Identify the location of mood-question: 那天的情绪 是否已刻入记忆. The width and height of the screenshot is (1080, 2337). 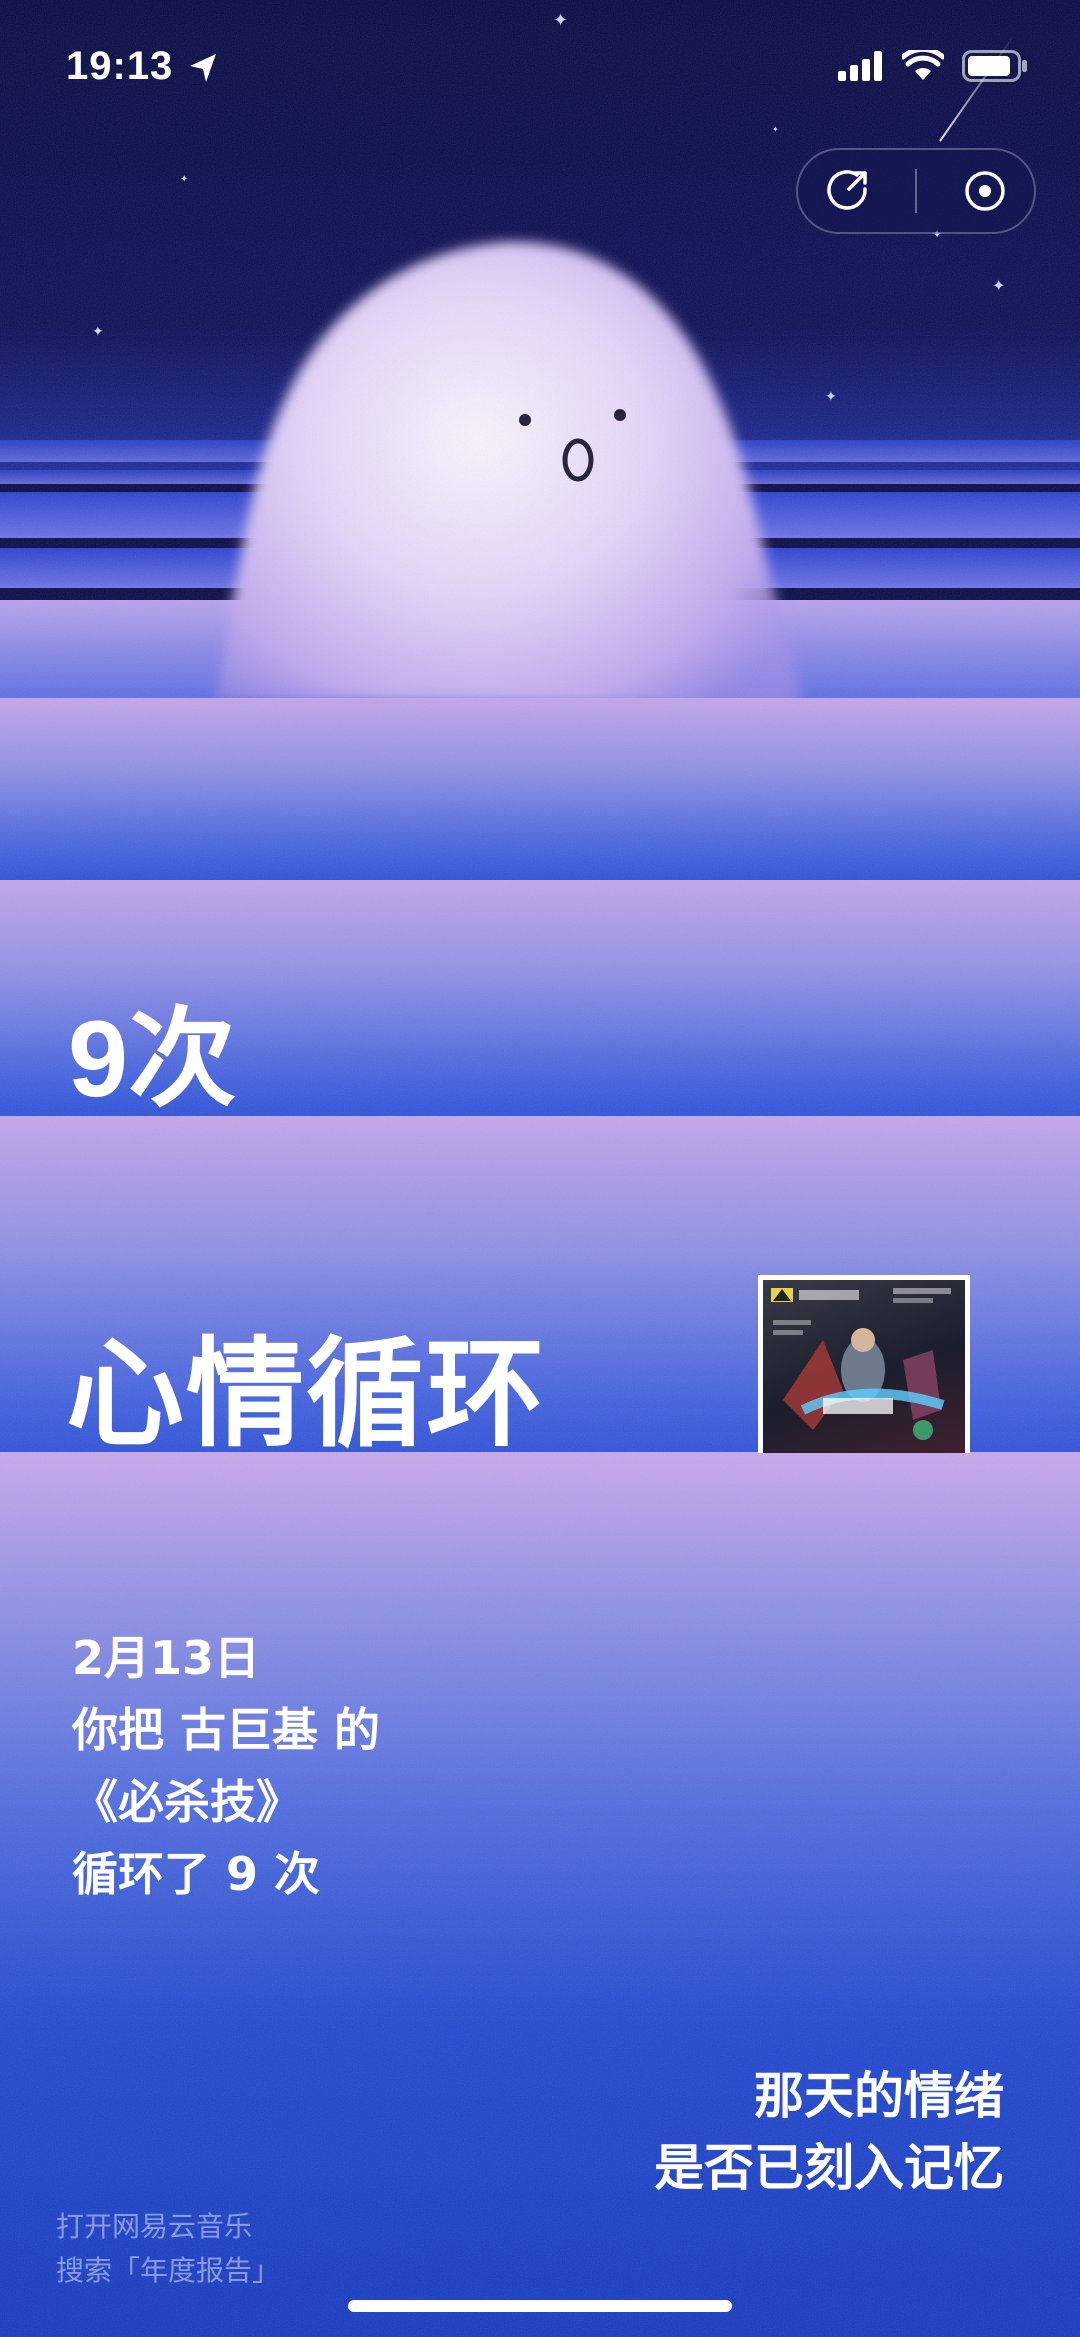
(829, 2132).